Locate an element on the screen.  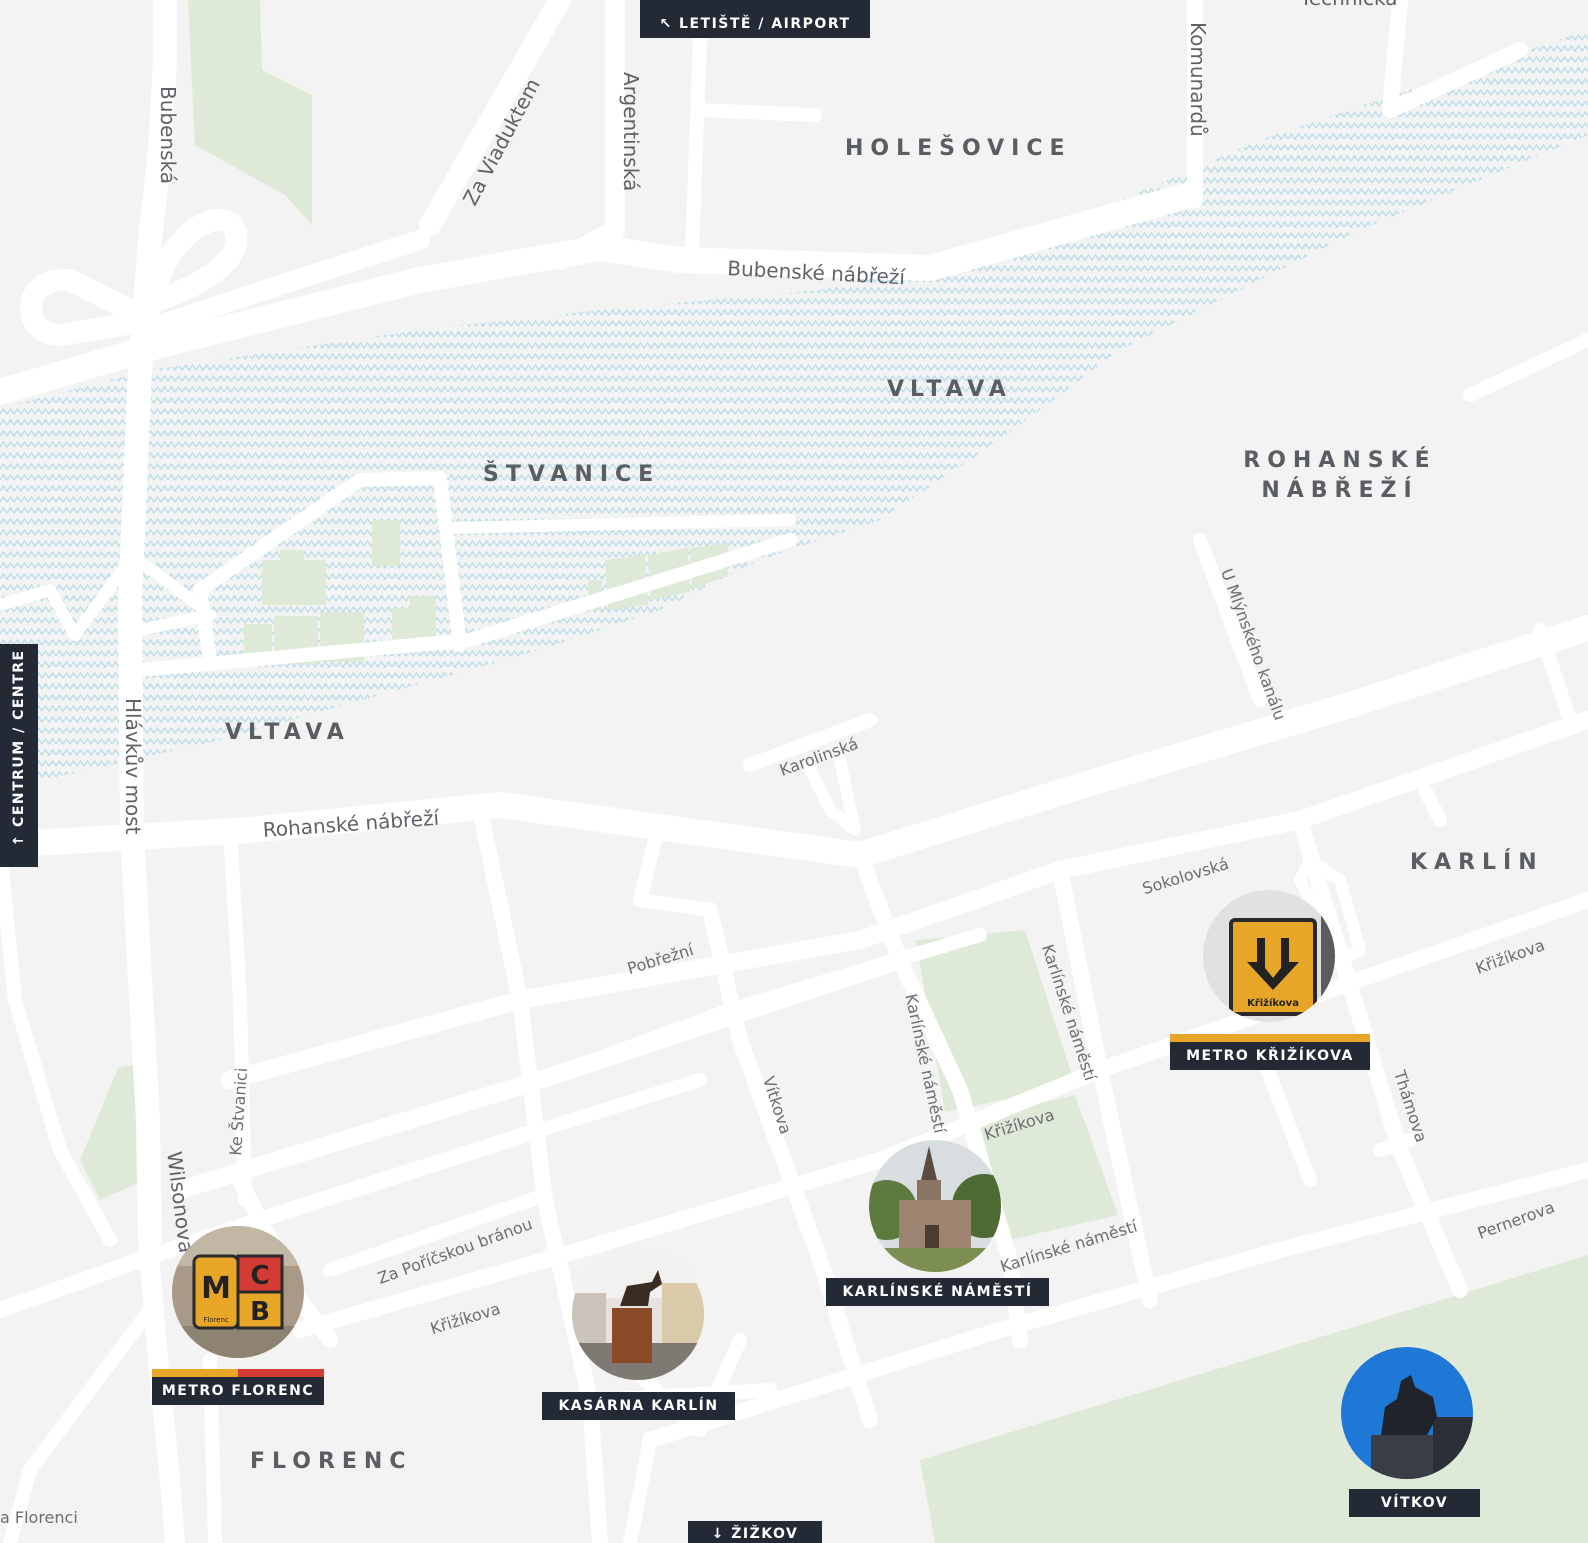
poi-photo-karlinske-namesti is located at coordinates (935, 1206).